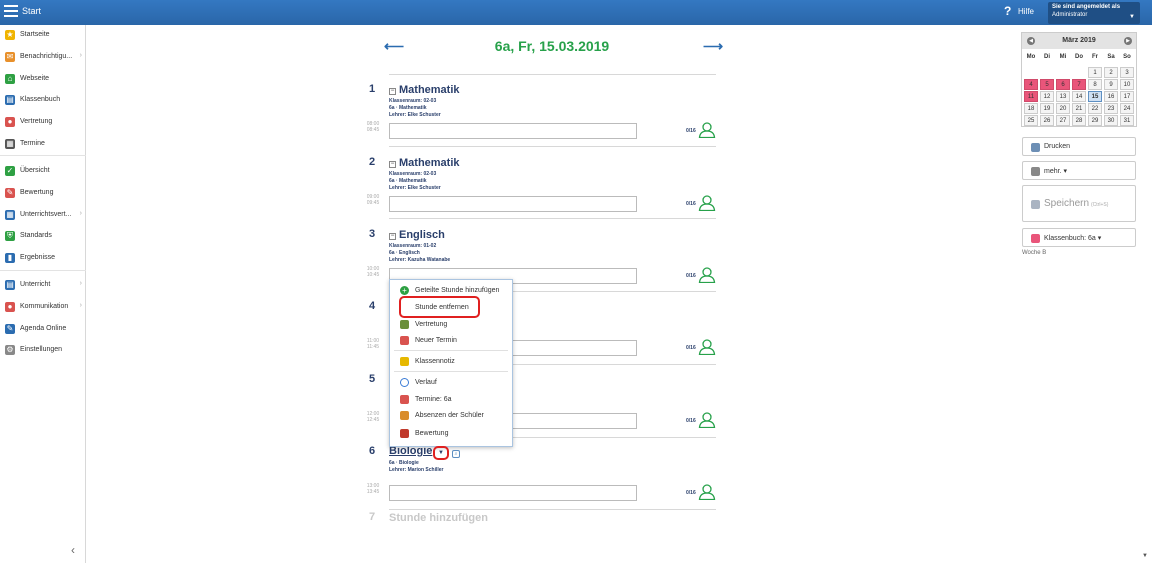 This screenshot has height=563, width=1152. I want to click on sidebar-item-bar-chart: ▮ Ergebnisse, so click(43, 259).